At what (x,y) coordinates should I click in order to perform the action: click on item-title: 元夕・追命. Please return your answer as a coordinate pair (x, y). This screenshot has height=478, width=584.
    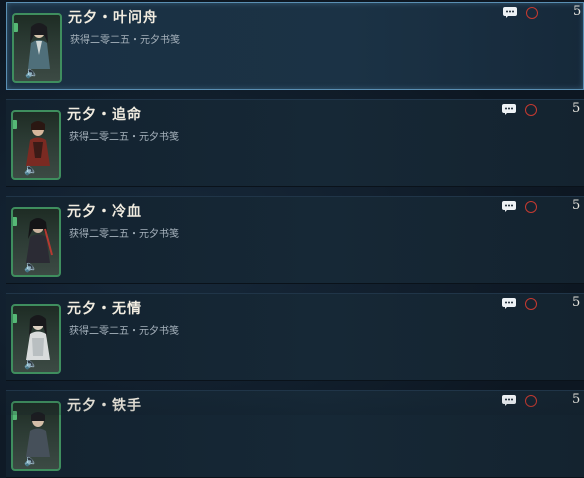
    Looking at the image, I should click on (104, 115).